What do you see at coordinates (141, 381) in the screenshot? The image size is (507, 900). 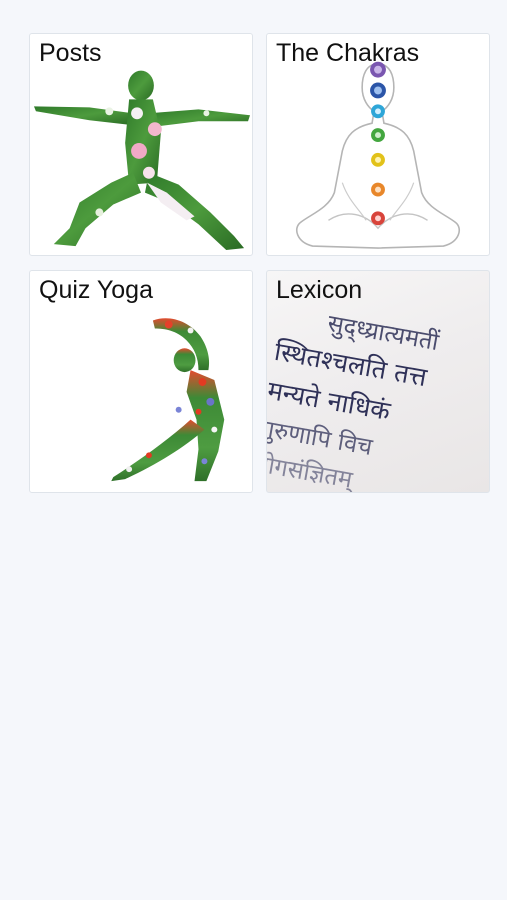 I see `tile-quiz-yoga: Quiz Yoga` at bounding box center [141, 381].